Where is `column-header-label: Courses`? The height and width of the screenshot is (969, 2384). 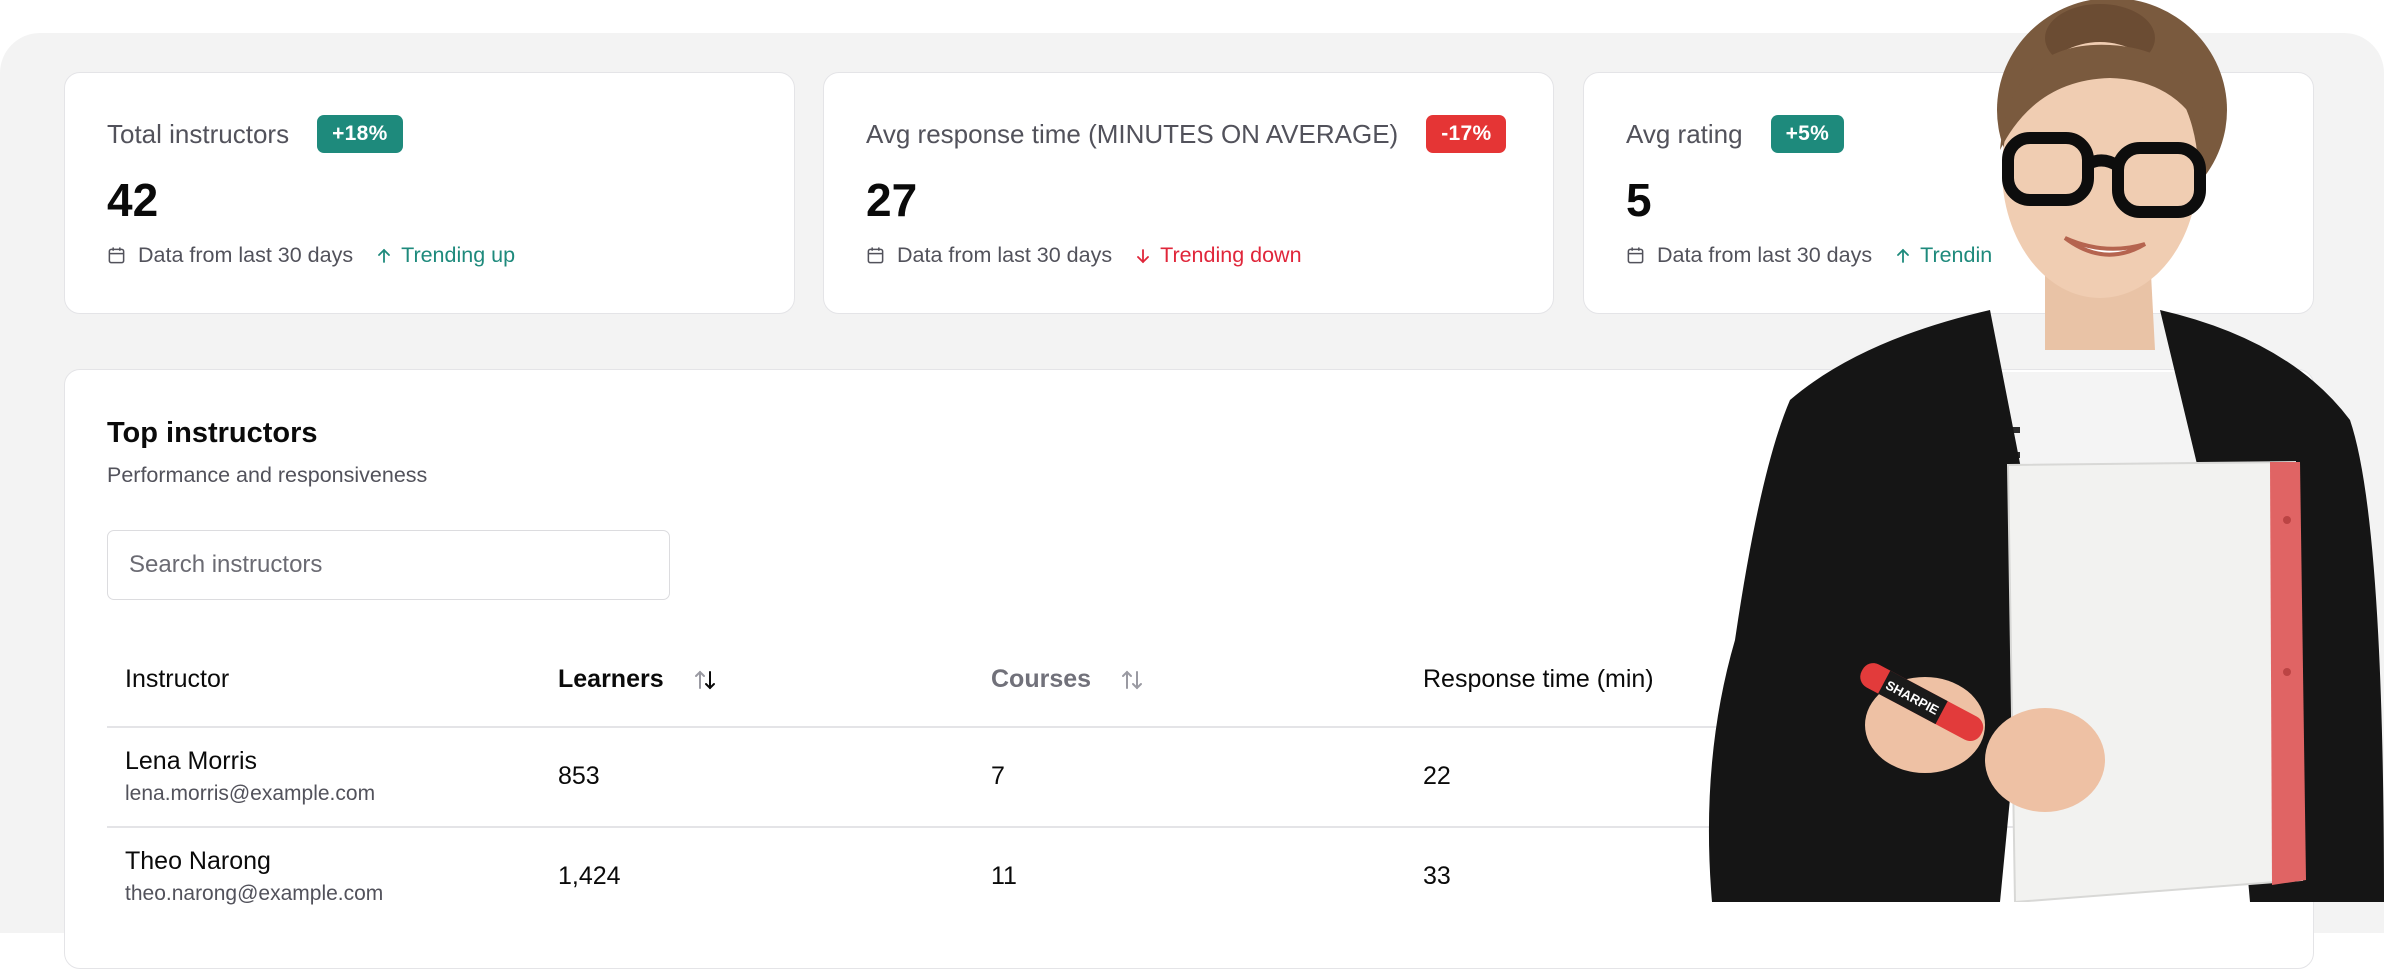 column-header-label: Courses is located at coordinates (1041, 679).